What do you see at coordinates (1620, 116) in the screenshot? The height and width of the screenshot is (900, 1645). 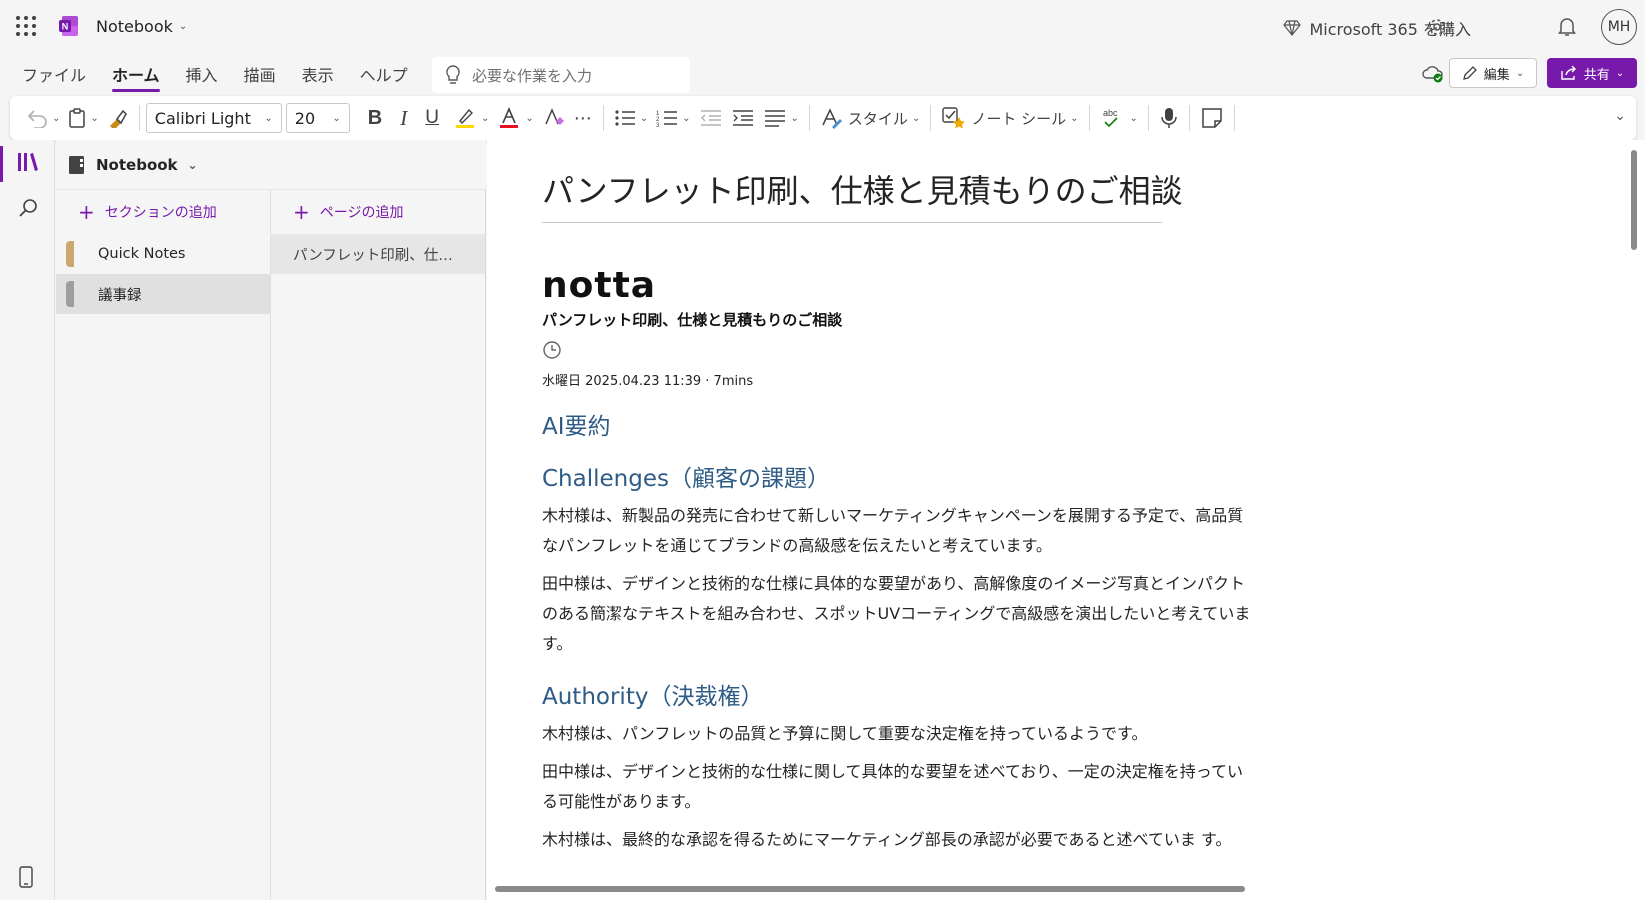 I see `ribbon-expand-chevron-icon: ⌄` at bounding box center [1620, 116].